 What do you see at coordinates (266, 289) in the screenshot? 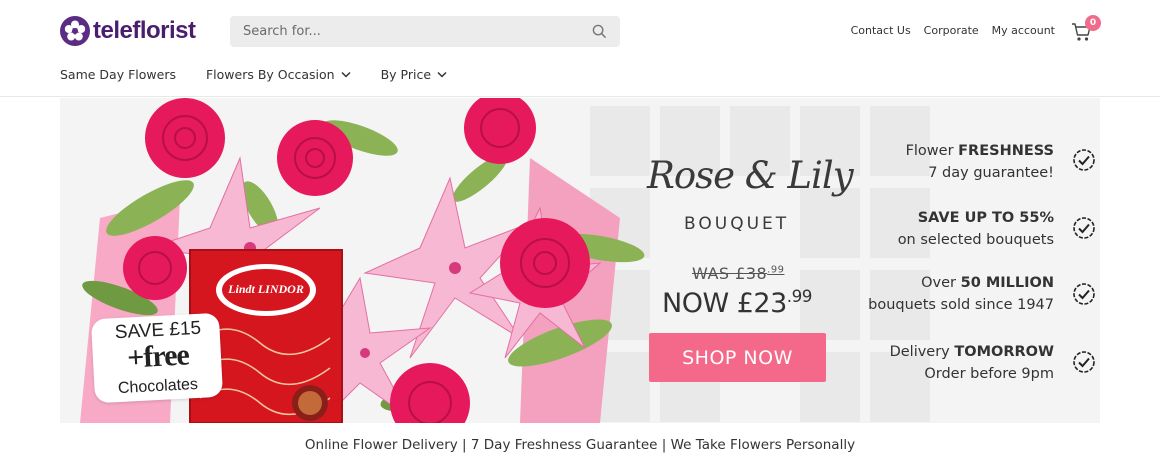
I see `product-box-label: Lindt LINDOR` at bounding box center [266, 289].